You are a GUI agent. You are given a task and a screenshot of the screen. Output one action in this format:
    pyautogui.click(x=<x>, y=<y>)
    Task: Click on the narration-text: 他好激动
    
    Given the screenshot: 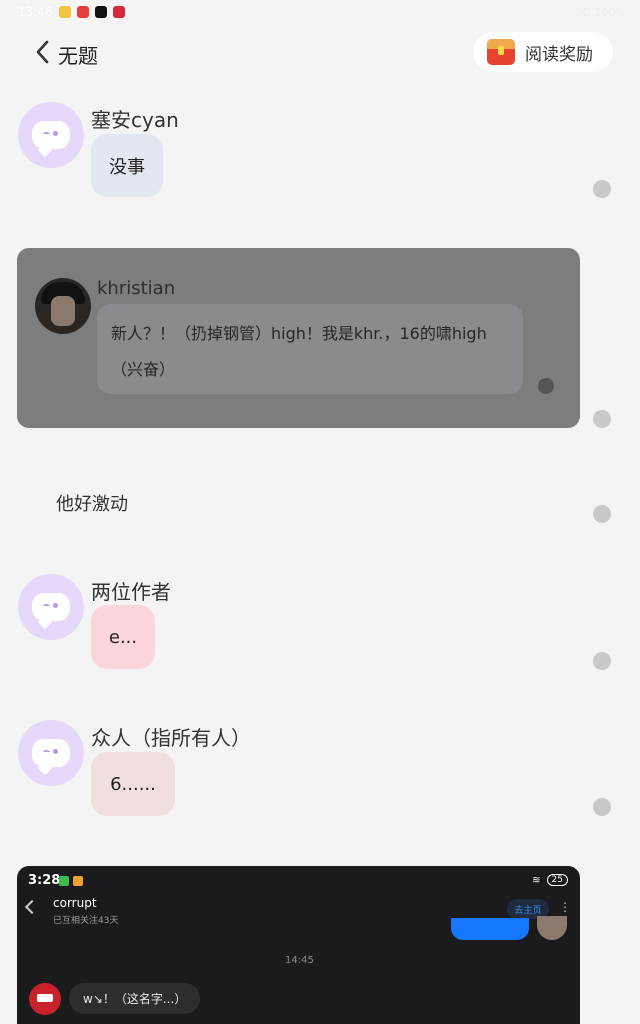 What is the action you would take?
    pyautogui.click(x=92, y=504)
    